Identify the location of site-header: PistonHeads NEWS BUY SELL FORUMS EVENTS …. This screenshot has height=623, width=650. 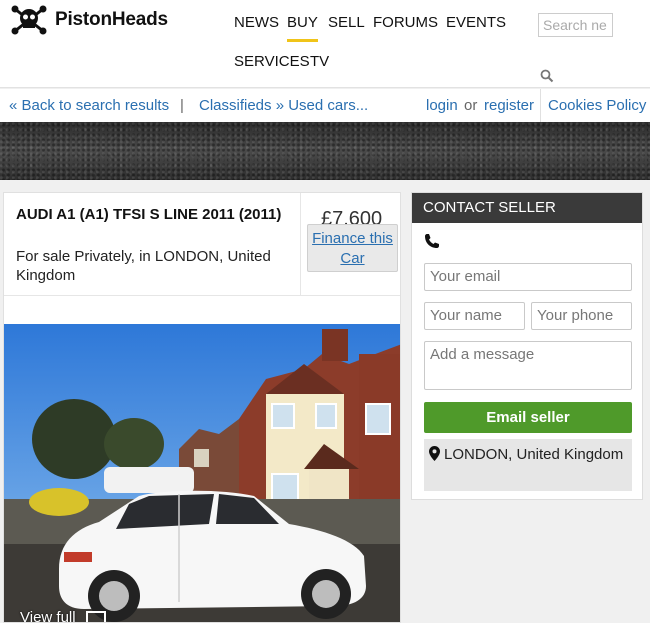
(325, 44).